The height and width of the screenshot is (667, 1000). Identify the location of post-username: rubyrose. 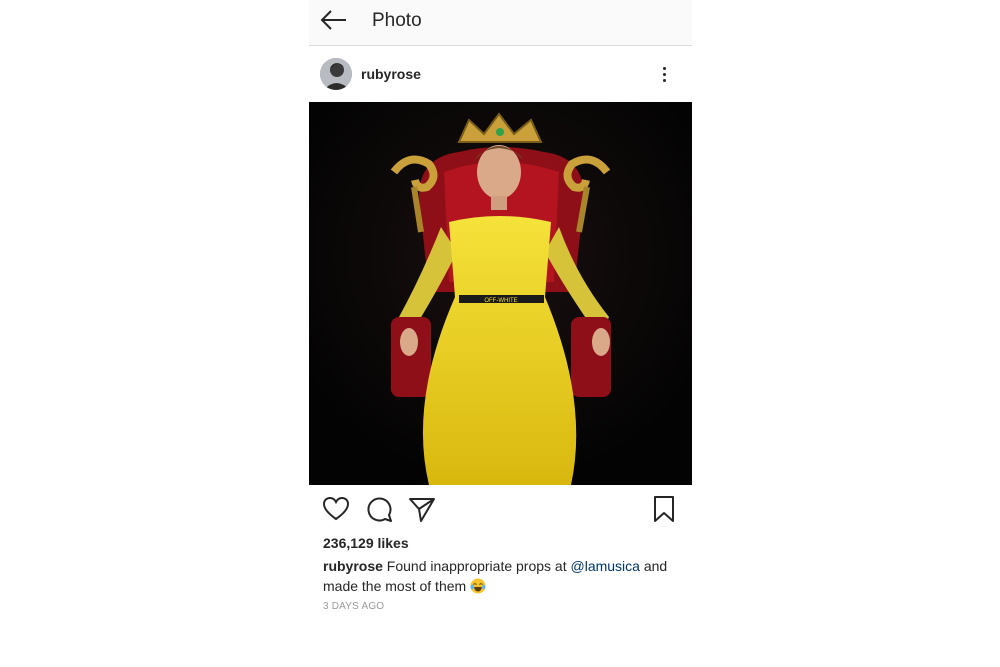
(391, 74).